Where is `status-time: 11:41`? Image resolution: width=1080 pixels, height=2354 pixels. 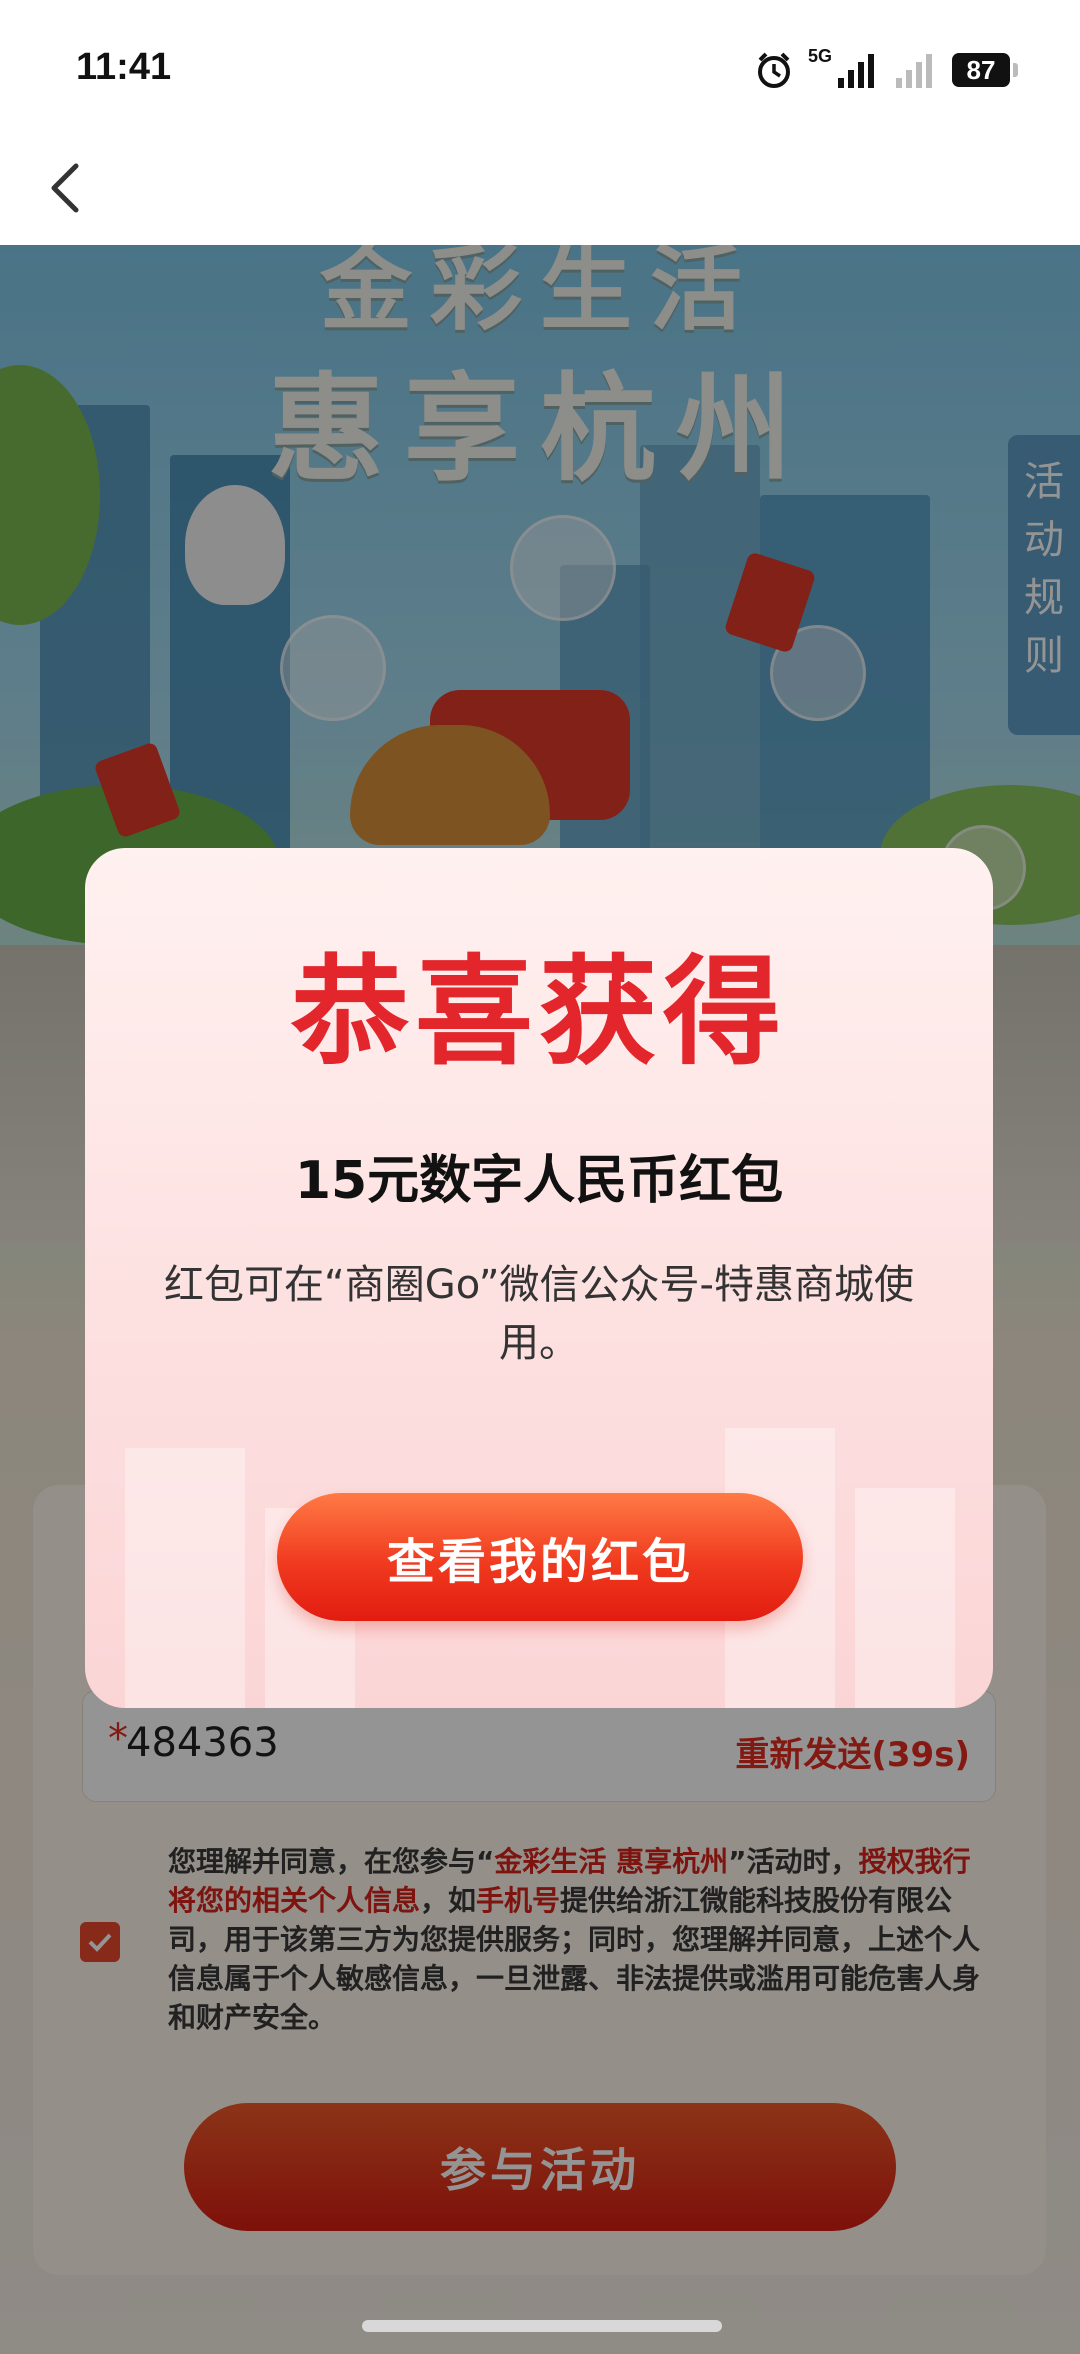 status-time: 11:41 is located at coordinates (124, 67).